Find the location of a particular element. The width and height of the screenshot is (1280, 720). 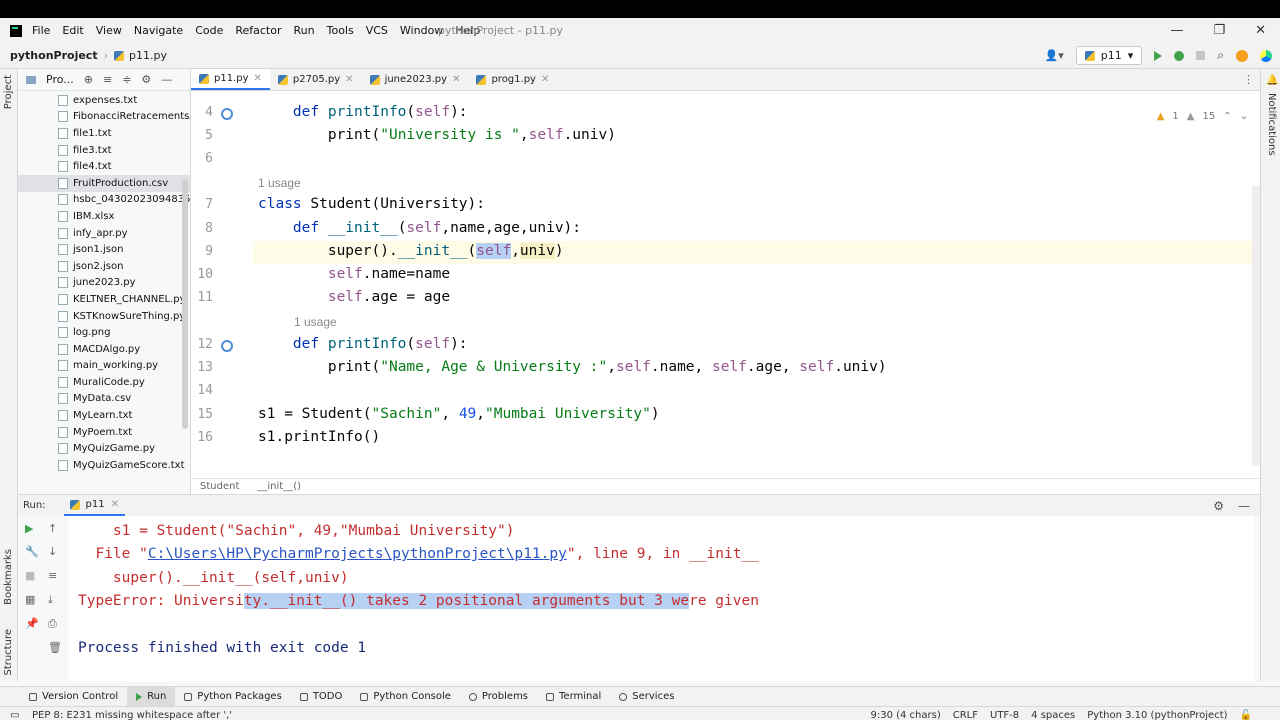

trash-icon: 🗑 is located at coordinates (55, 647).